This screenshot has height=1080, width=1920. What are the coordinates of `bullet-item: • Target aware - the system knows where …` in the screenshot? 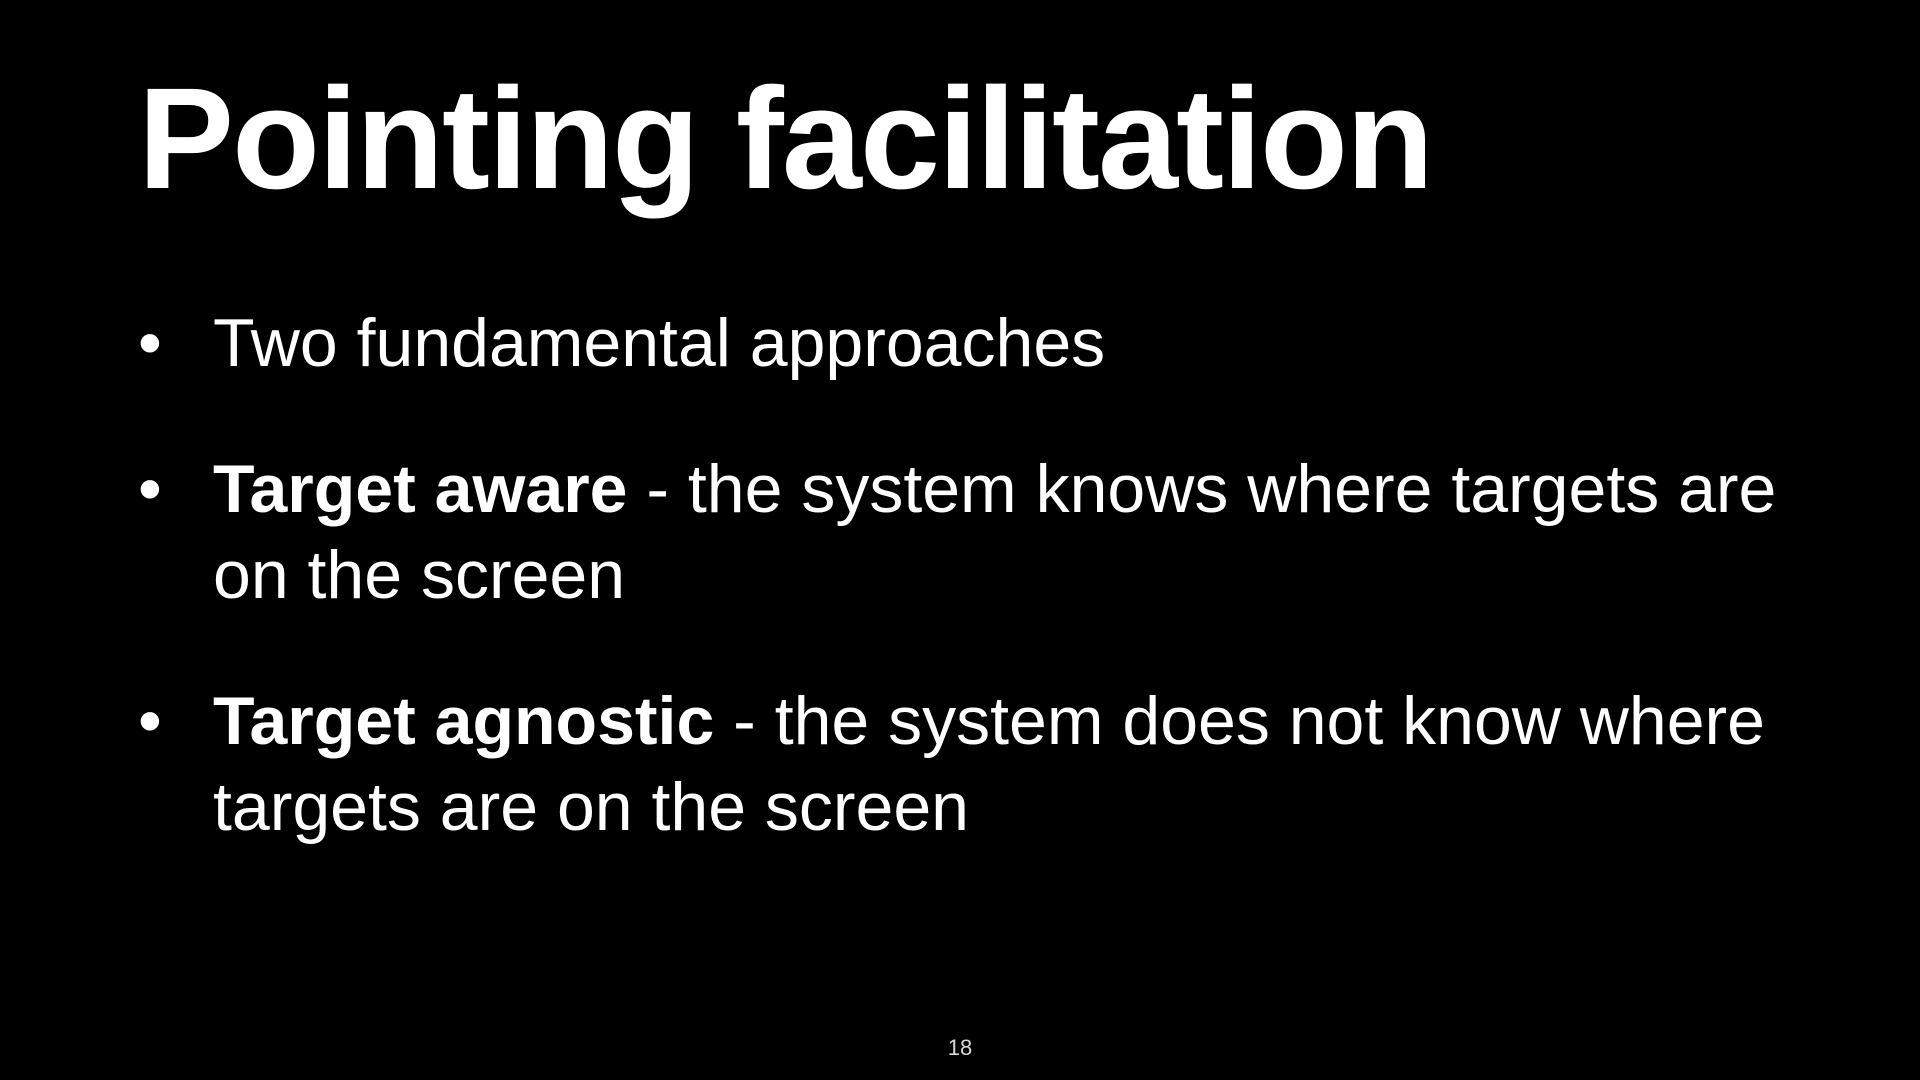 It's located at (978, 532).